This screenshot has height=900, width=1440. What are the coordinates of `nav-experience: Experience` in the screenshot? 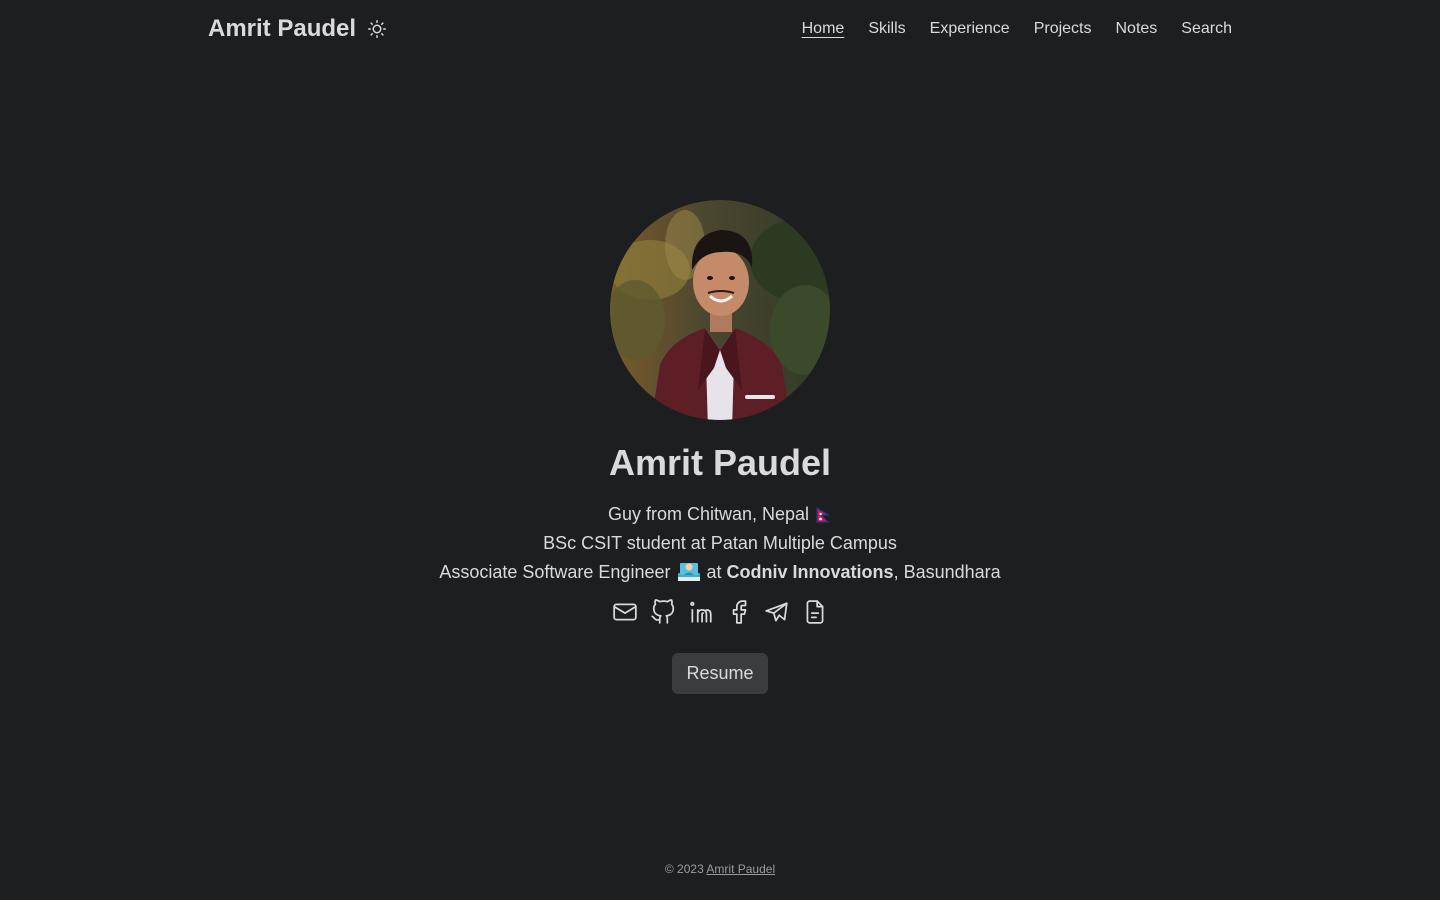 It's located at (970, 29).